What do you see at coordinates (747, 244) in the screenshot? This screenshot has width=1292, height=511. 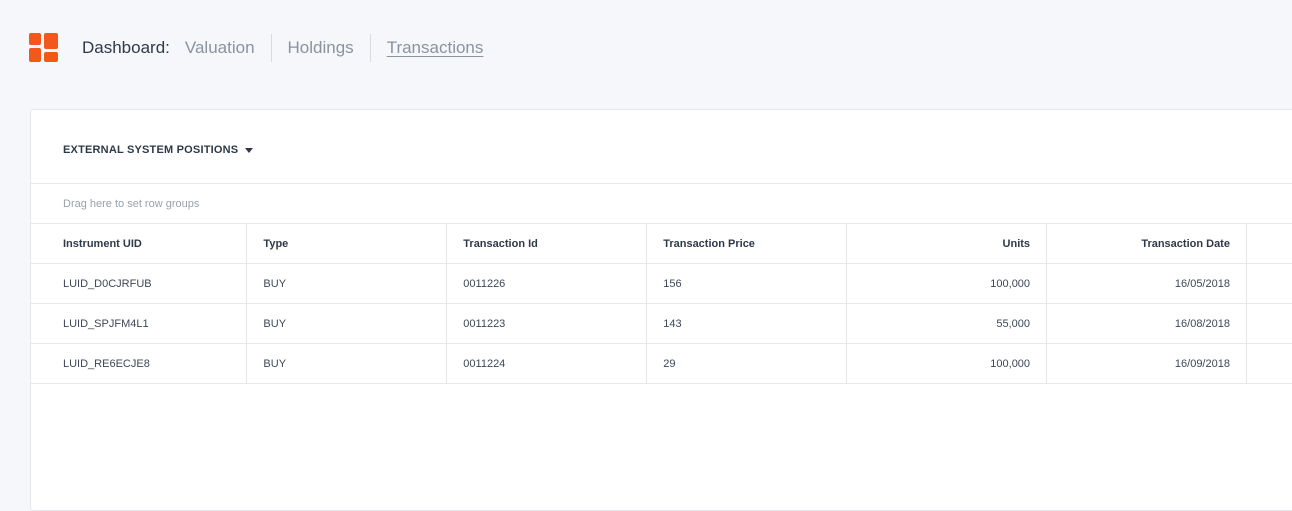 I see `column-header-transaction-price: Transaction Price` at bounding box center [747, 244].